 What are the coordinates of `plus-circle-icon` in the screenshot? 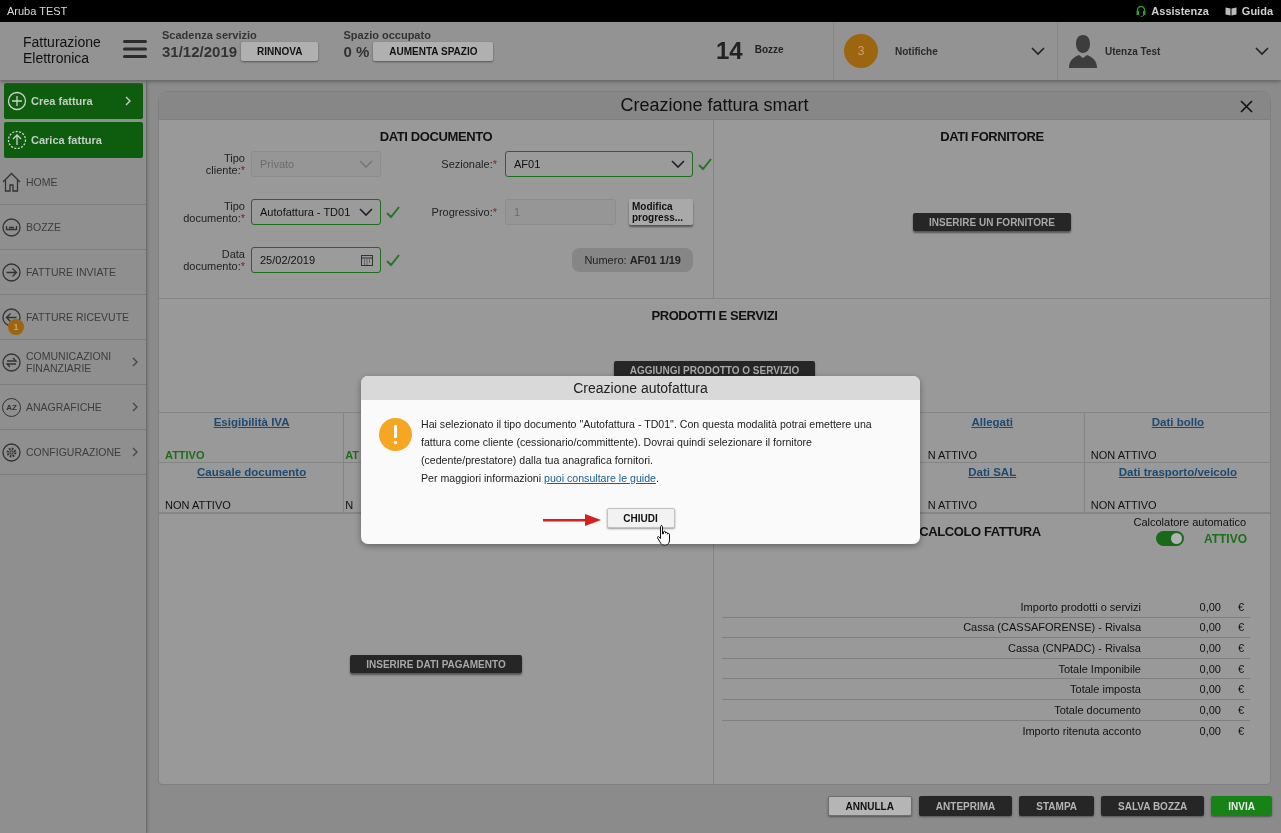 It's located at (17, 101).